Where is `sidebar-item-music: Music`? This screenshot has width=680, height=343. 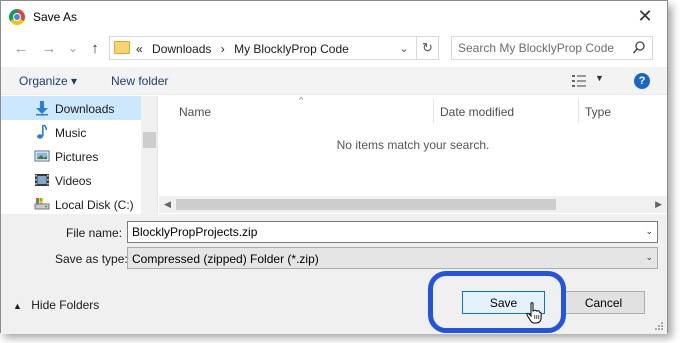
sidebar-item-music: Music is located at coordinates (71, 132).